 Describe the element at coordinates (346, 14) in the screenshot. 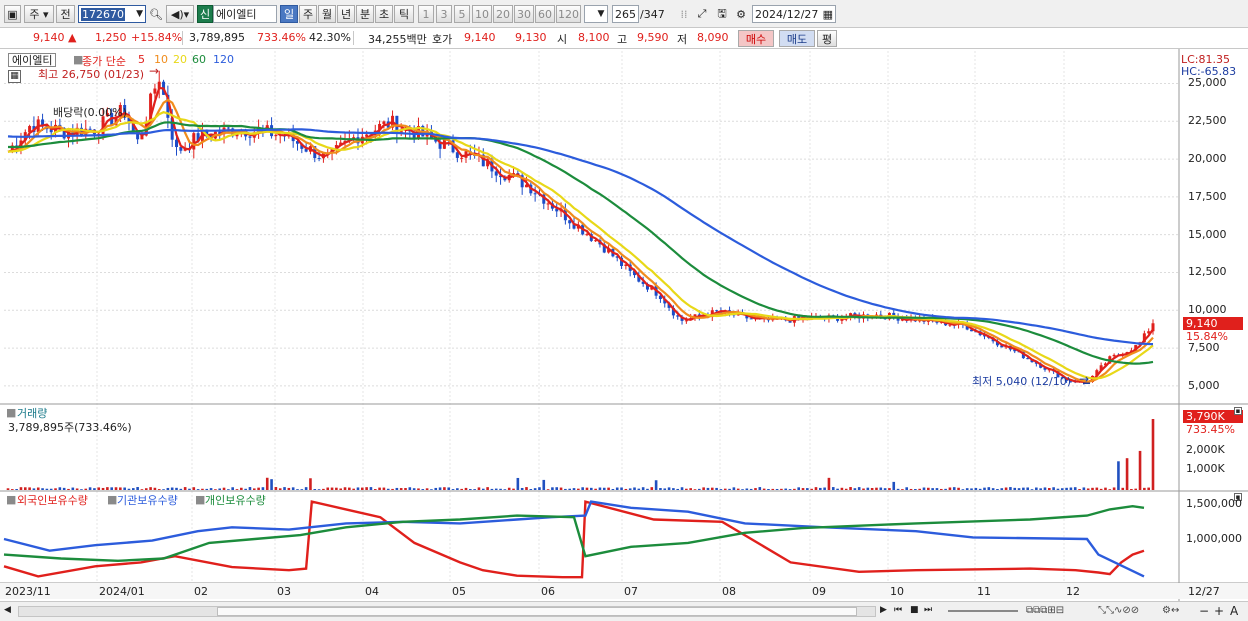

I see `period-year-button: 년` at that location.